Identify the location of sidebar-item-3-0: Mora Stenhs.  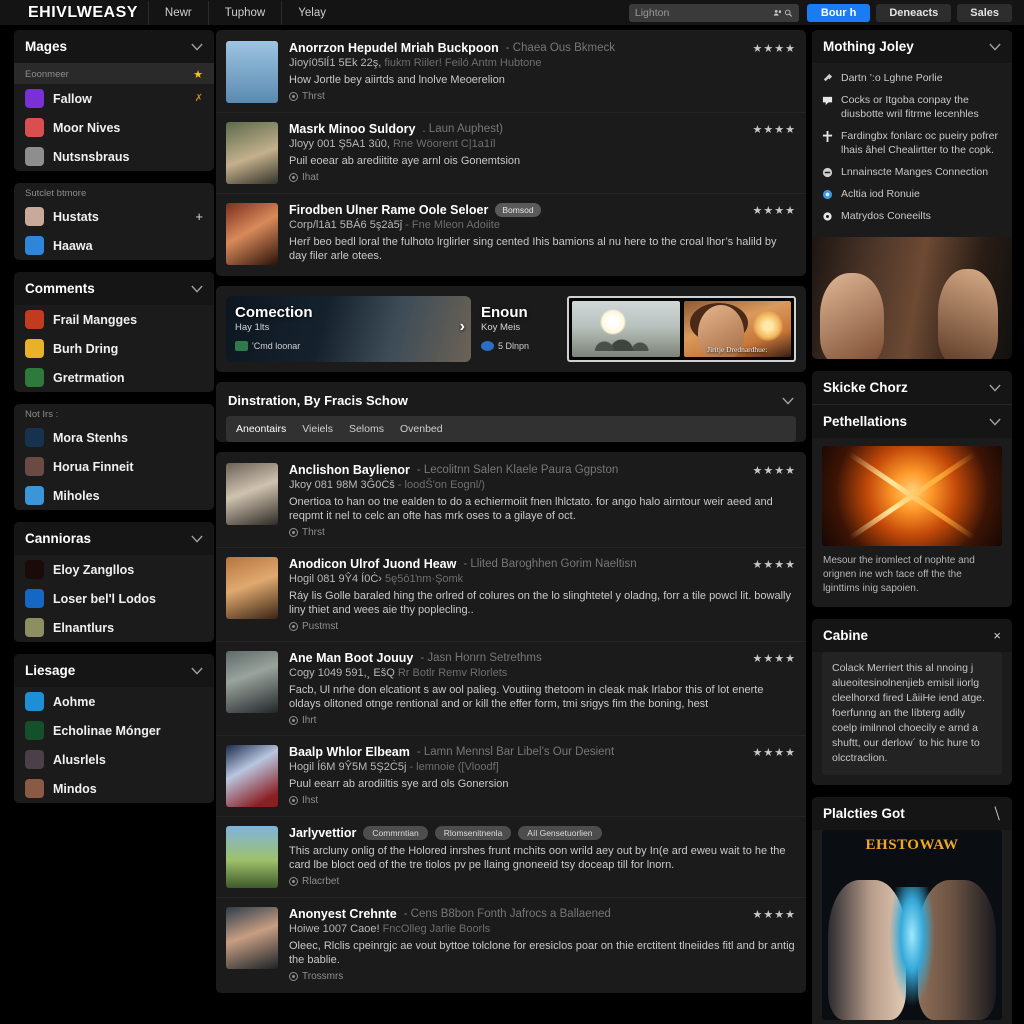
(114, 437).